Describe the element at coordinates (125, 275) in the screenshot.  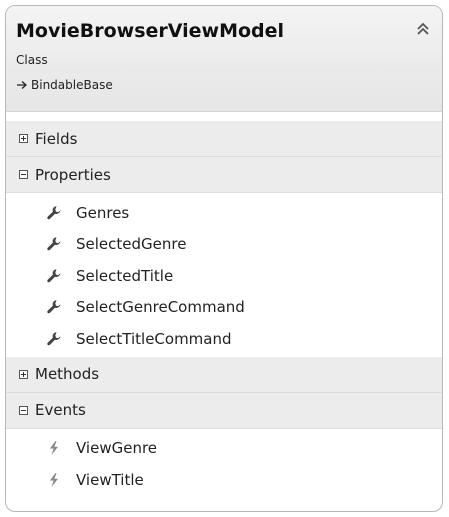
I see `property-label: SelectedTitle` at that location.